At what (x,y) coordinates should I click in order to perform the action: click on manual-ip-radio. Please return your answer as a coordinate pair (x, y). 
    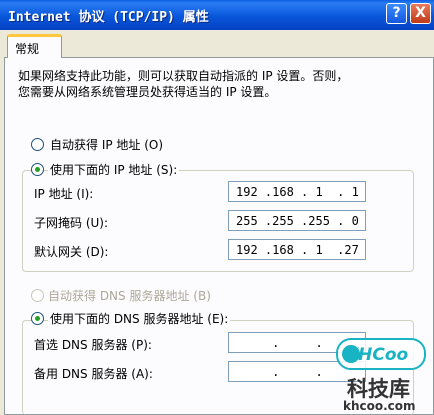
    Looking at the image, I should click on (37, 169).